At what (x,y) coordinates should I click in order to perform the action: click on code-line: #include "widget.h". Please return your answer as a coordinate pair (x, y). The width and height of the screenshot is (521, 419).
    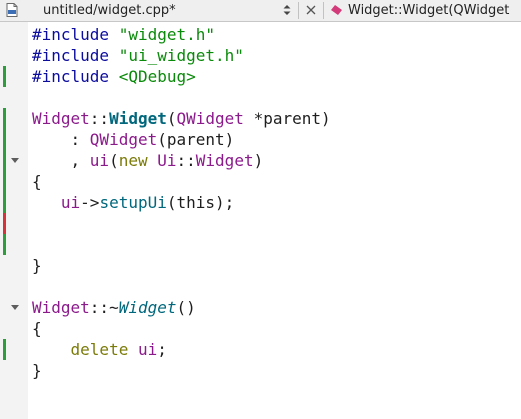
    Looking at the image, I should click on (276, 34).